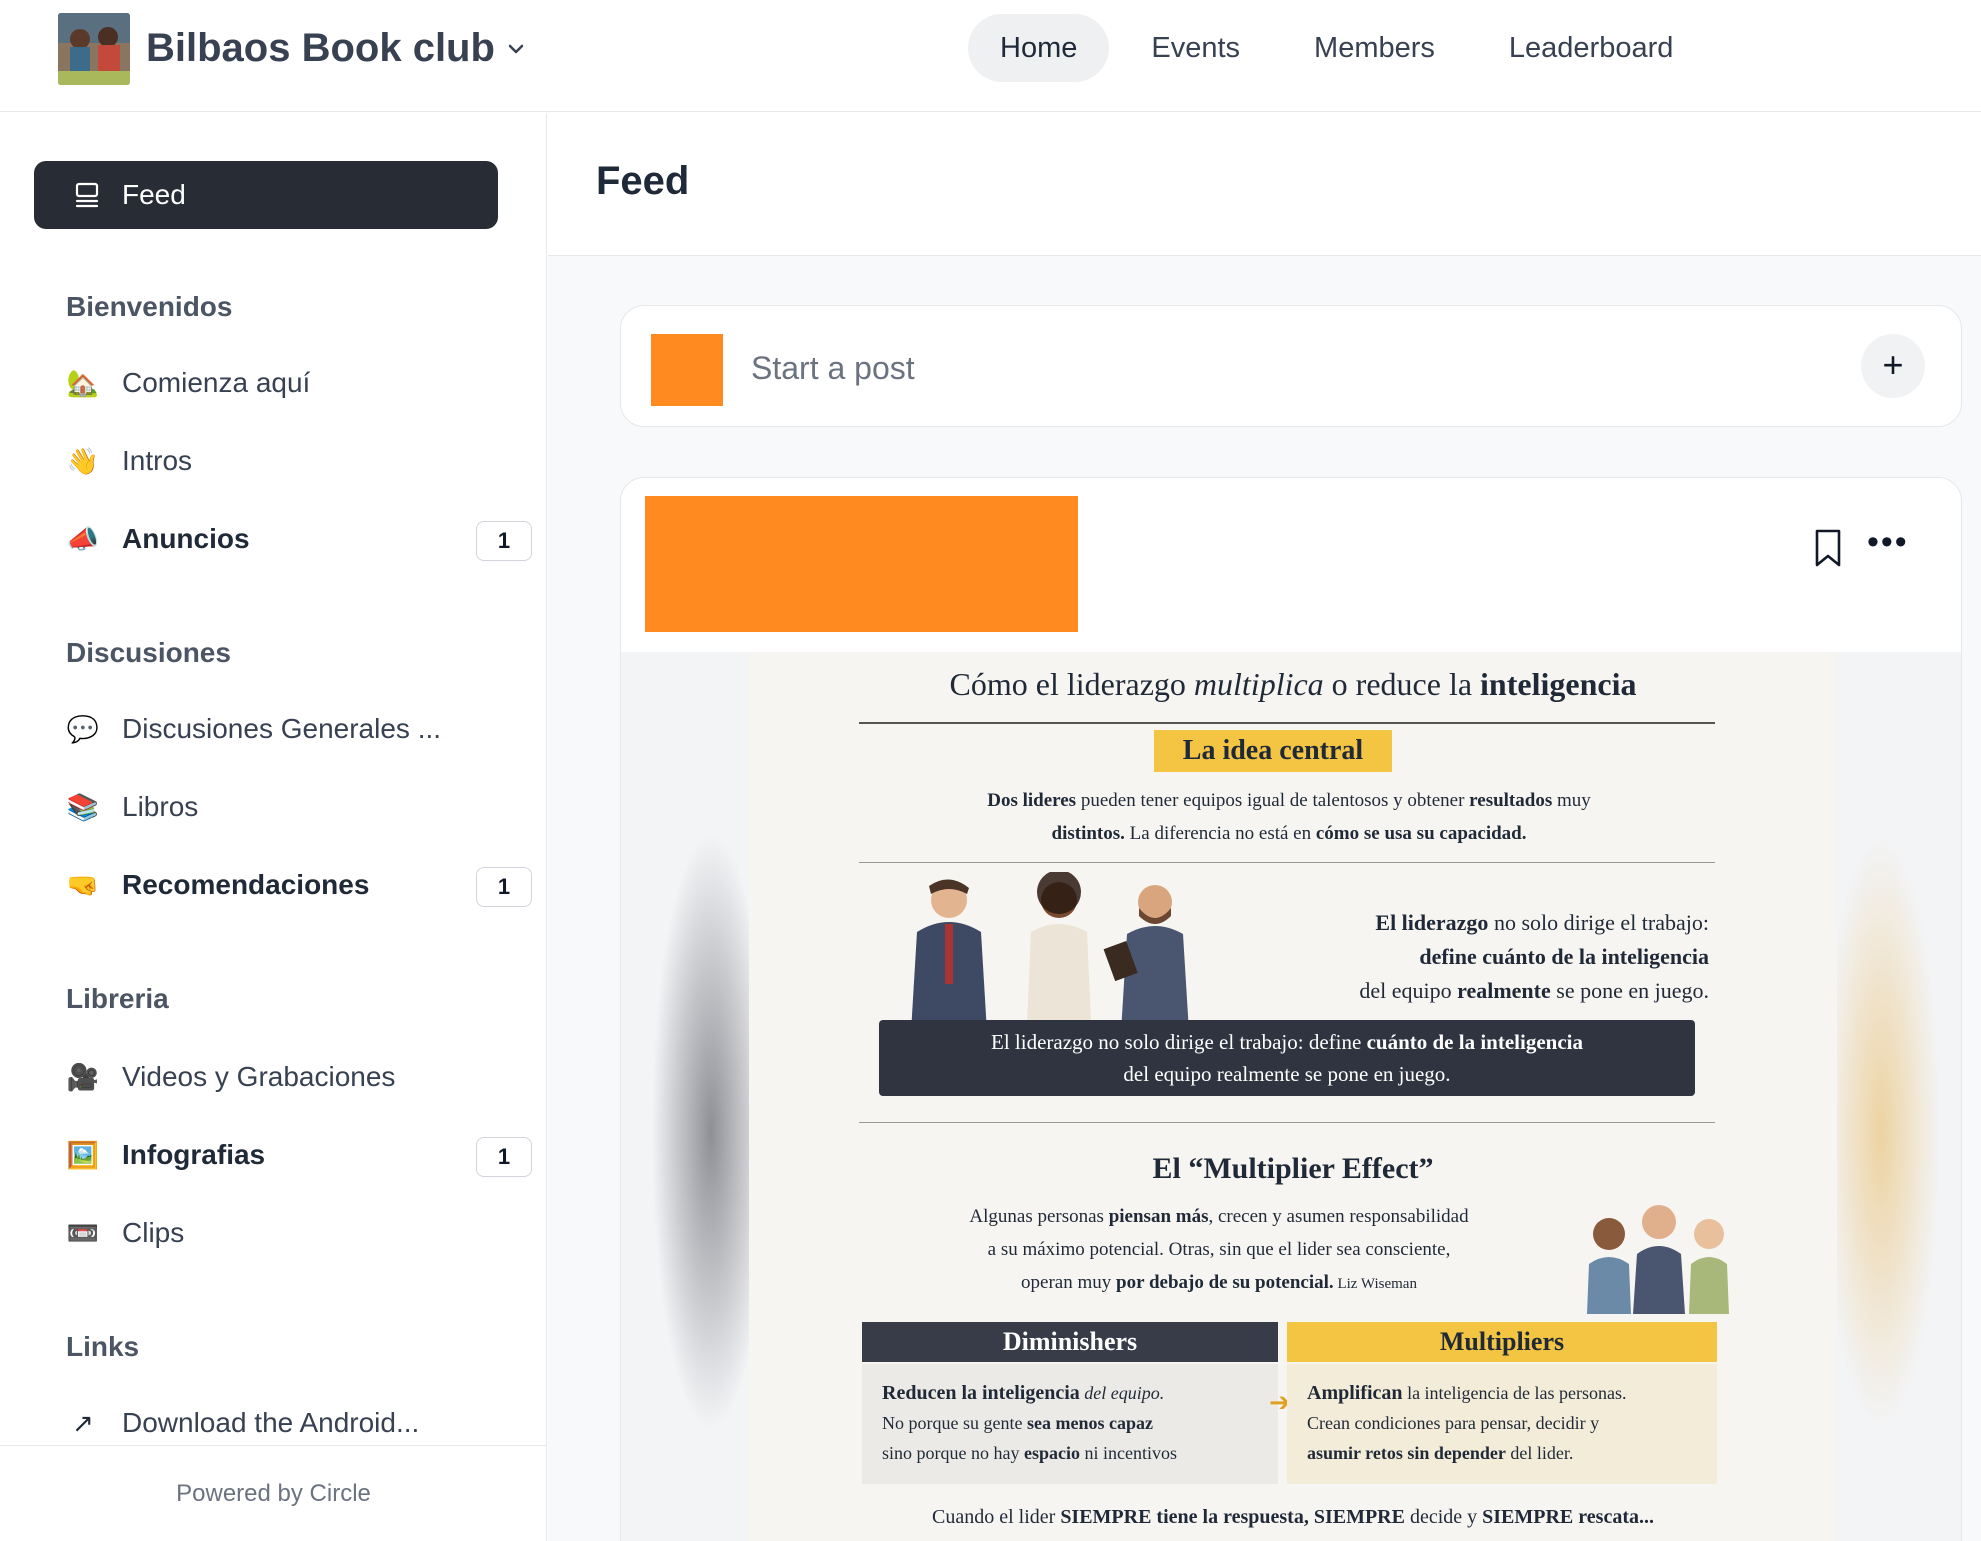  I want to click on external-link-icon: ↗, so click(83, 1422).